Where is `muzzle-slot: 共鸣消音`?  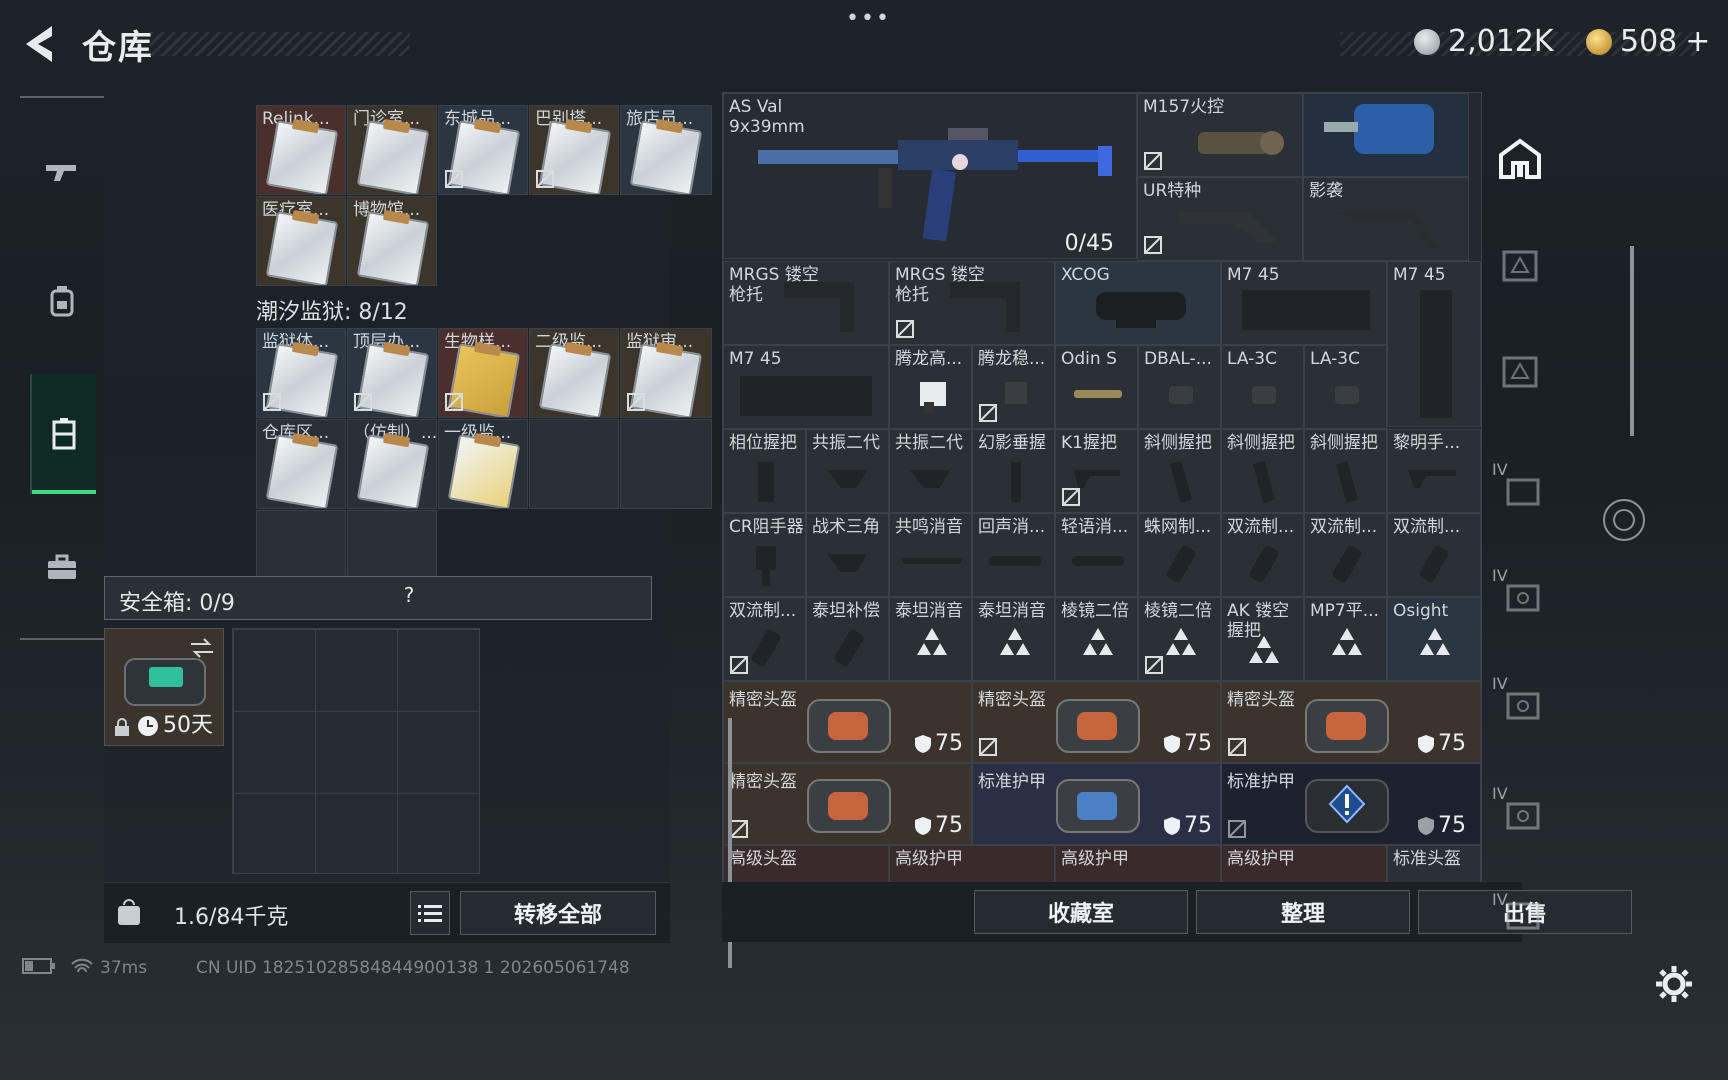
muzzle-slot: 共鸣消音 is located at coordinates (930, 555).